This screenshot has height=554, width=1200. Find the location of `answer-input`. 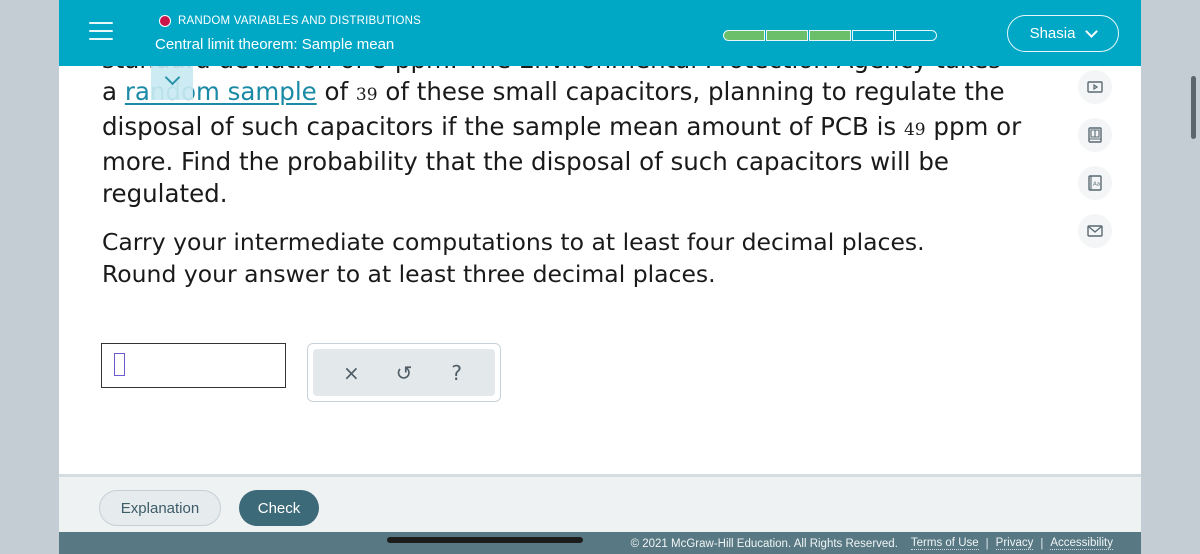

answer-input is located at coordinates (193, 365).